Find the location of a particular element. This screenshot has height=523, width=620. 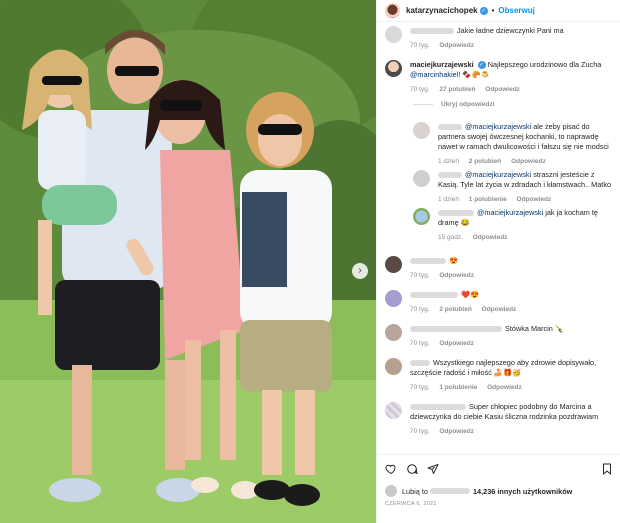

likes-summary: Lubią to 14,236 innych użytkowników is located at coordinates (478, 491).